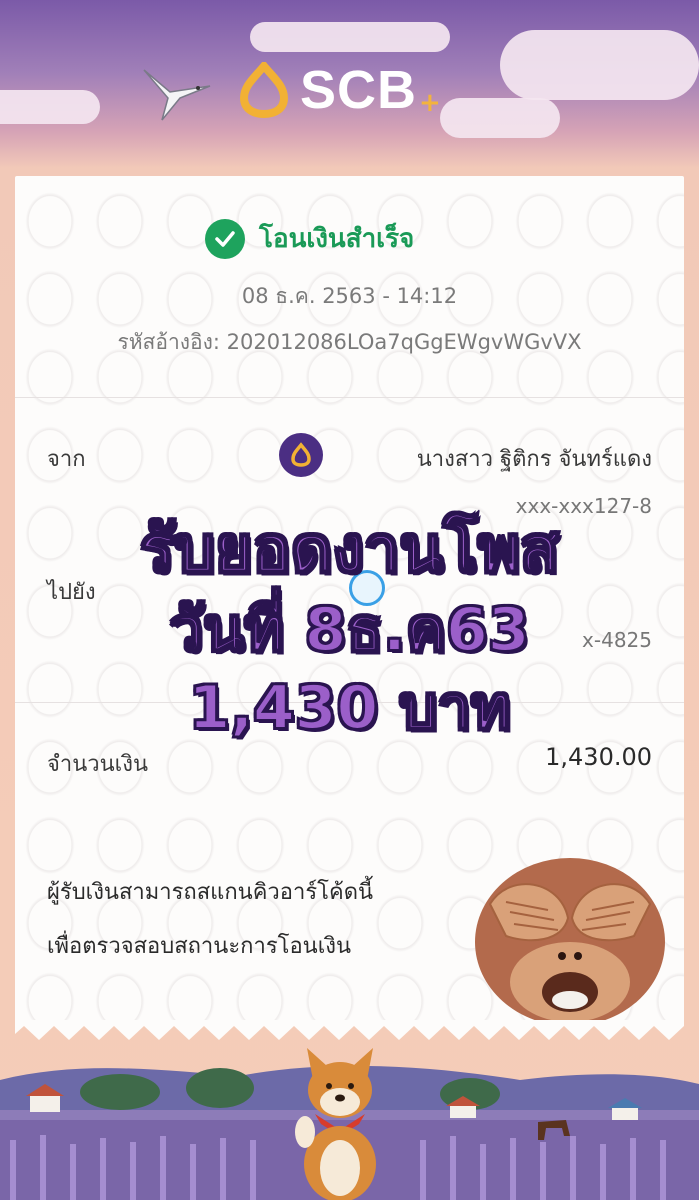  I want to click on brand-plus: +, so click(430, 103).